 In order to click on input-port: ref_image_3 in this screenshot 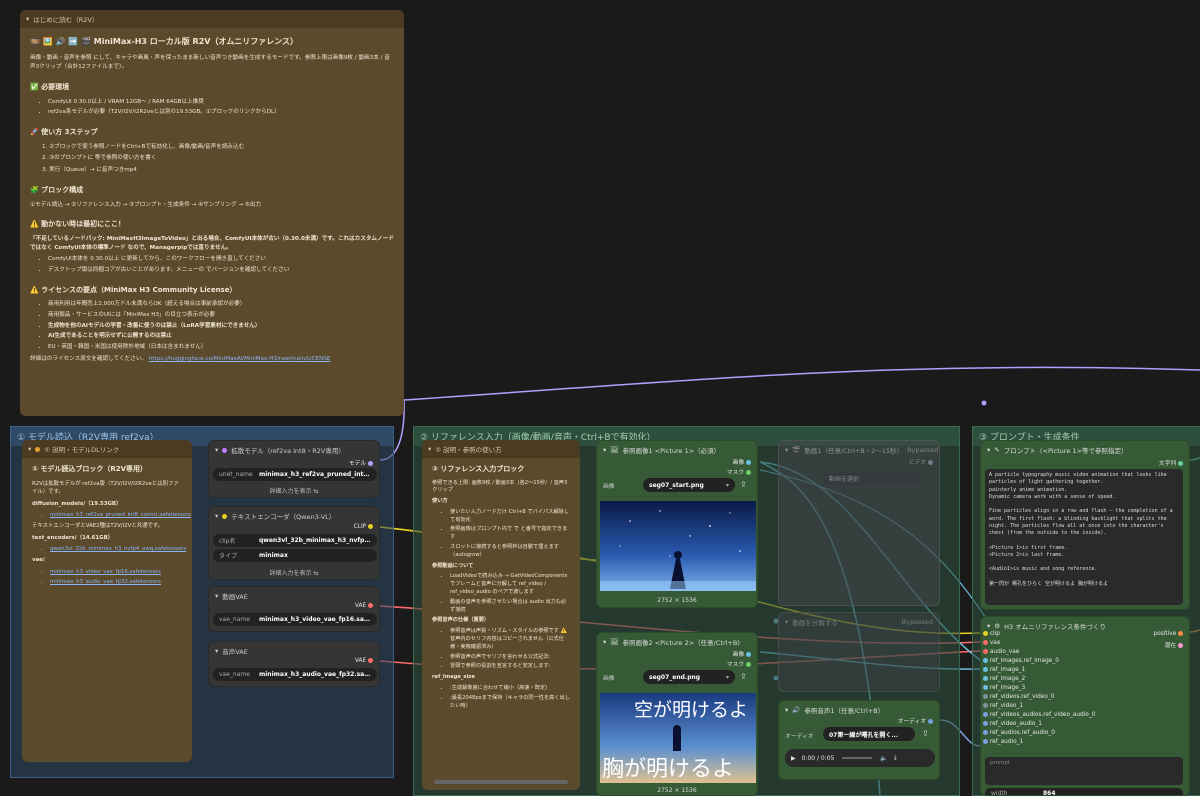, I will do `click(1004, 688)`.